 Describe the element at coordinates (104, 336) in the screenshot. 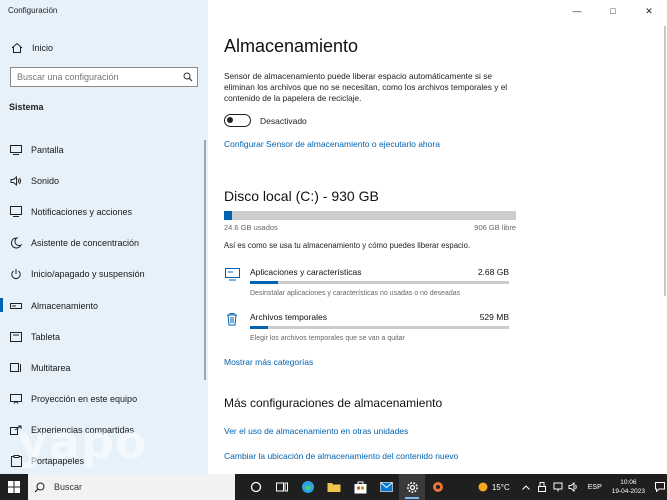

I see `sidebar-item-tableta: Tableta` at that location.